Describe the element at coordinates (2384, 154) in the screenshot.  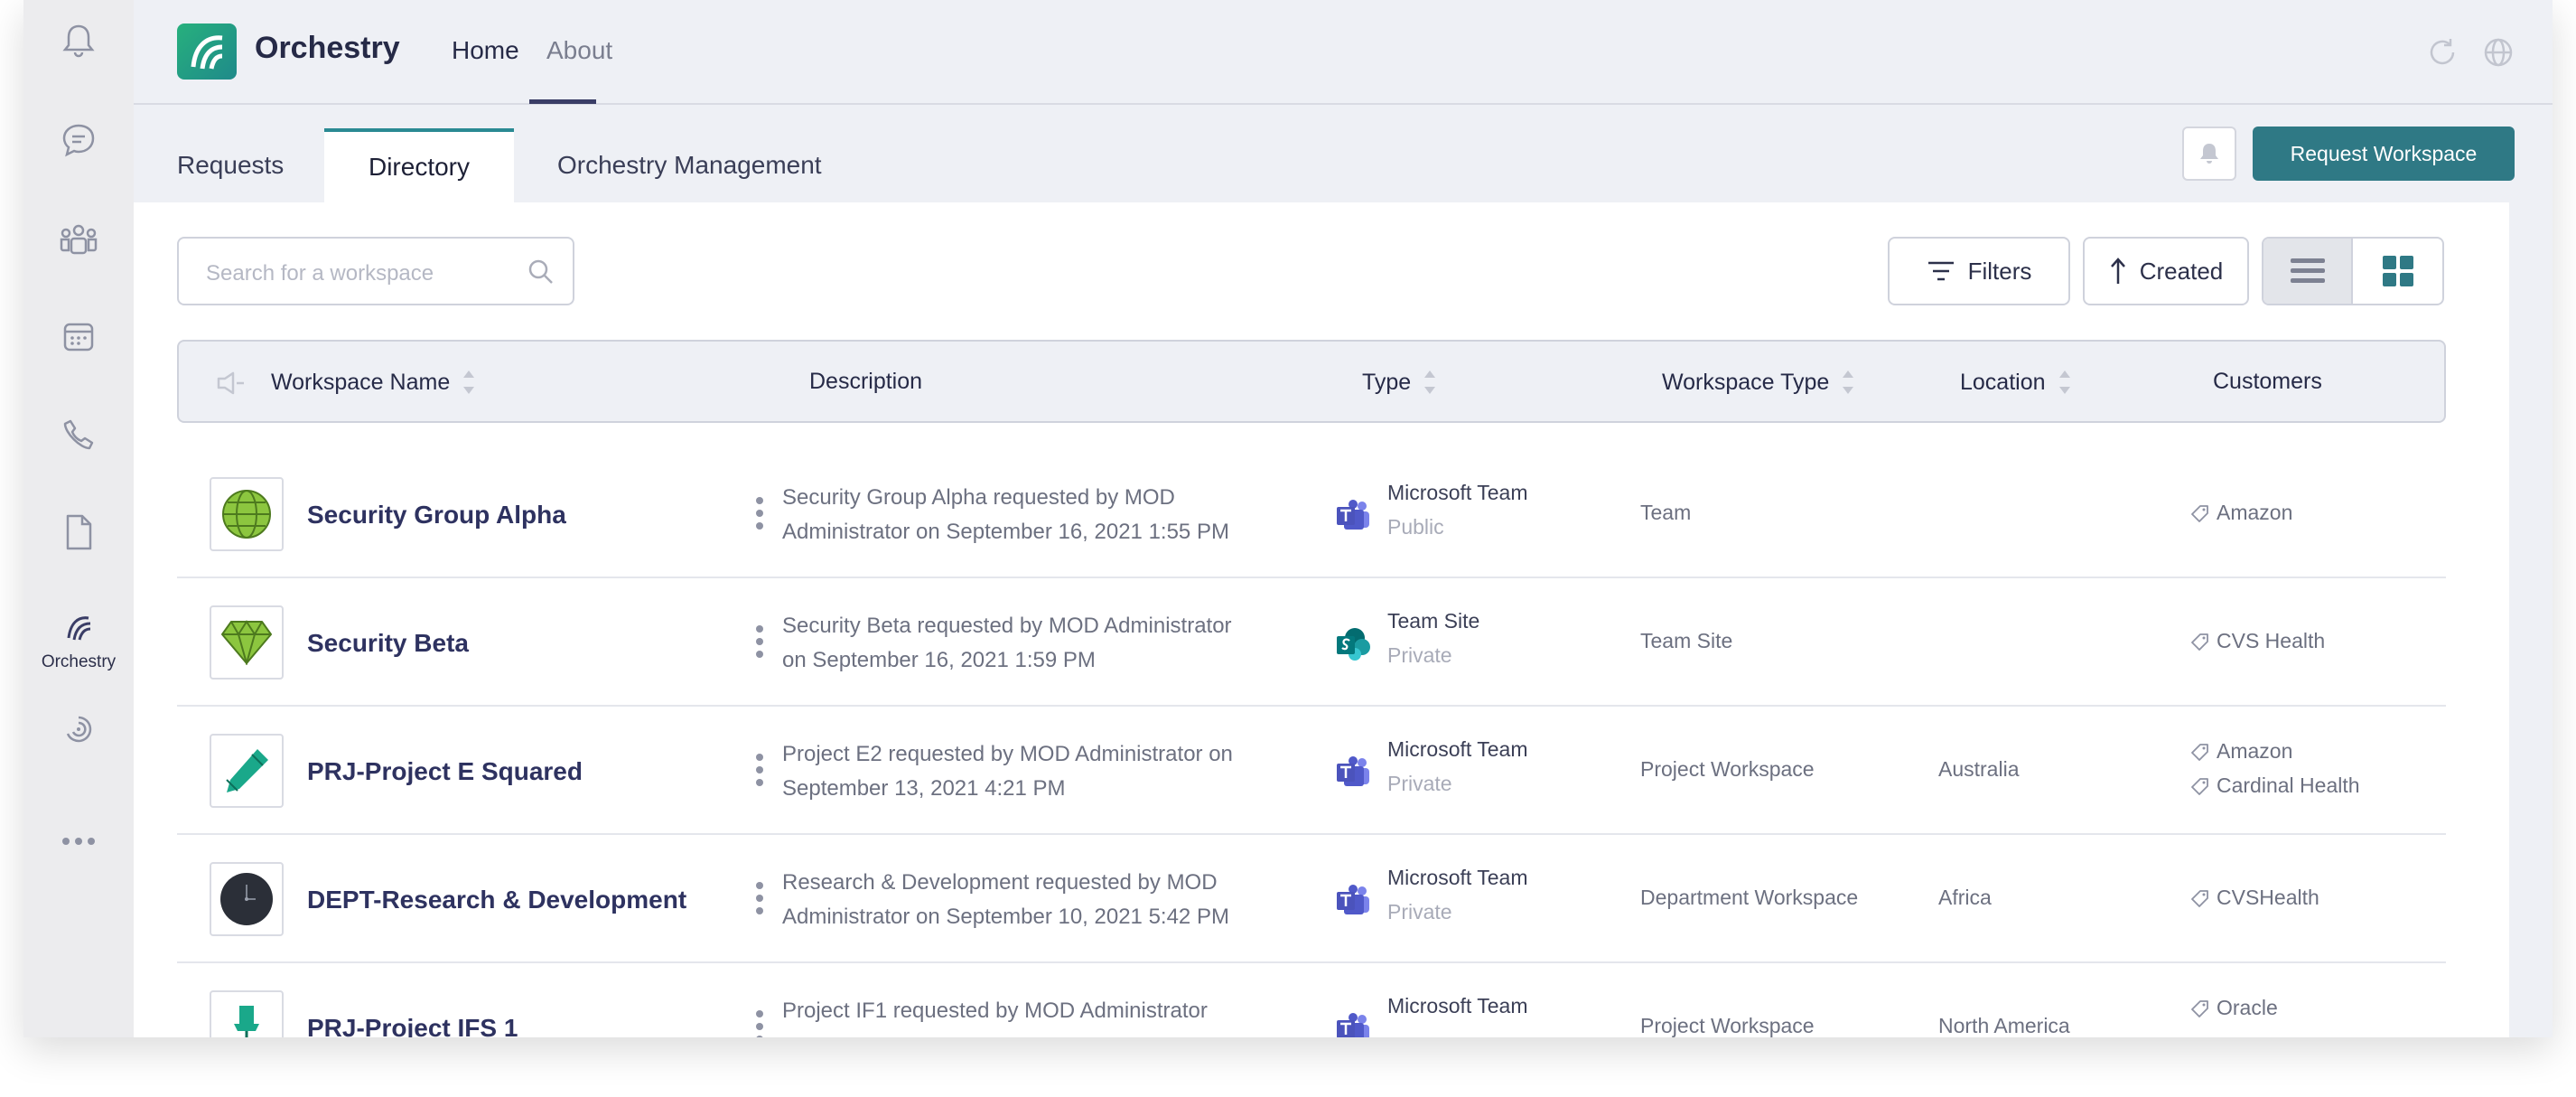
I see `request-workspace-button: Request Workspace` at that location.